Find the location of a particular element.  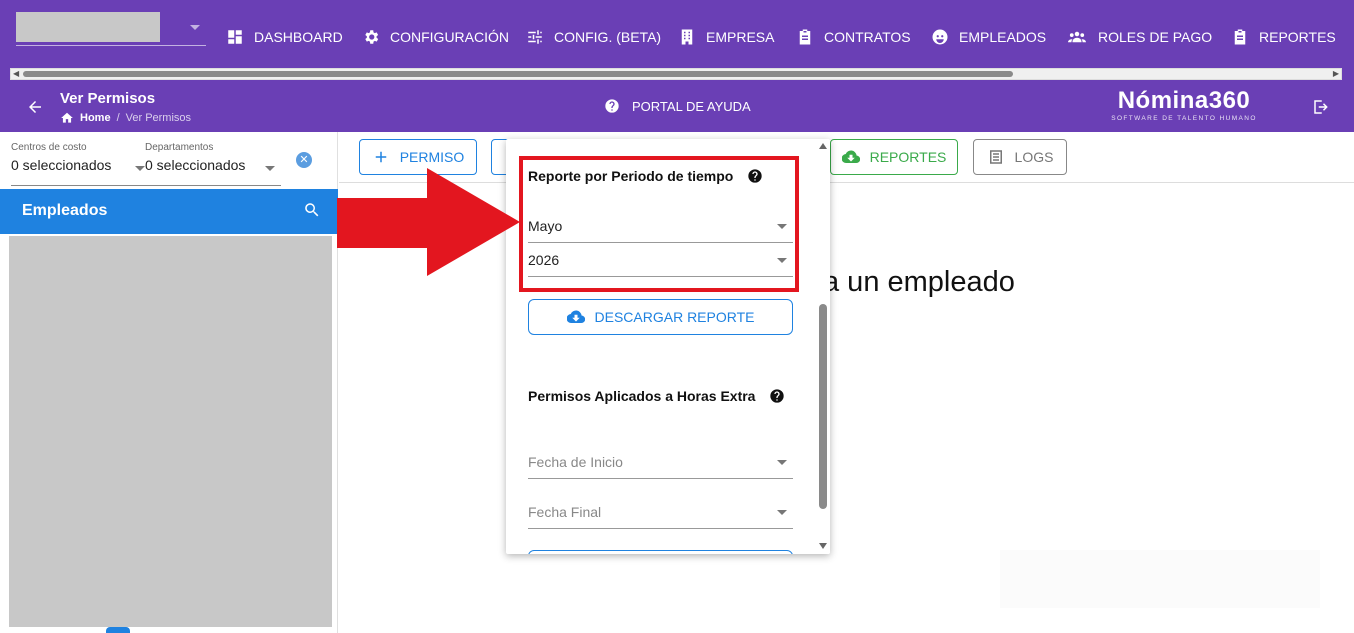

start-date-select: Fecha de Inicio is located at coordinates (660, 462).